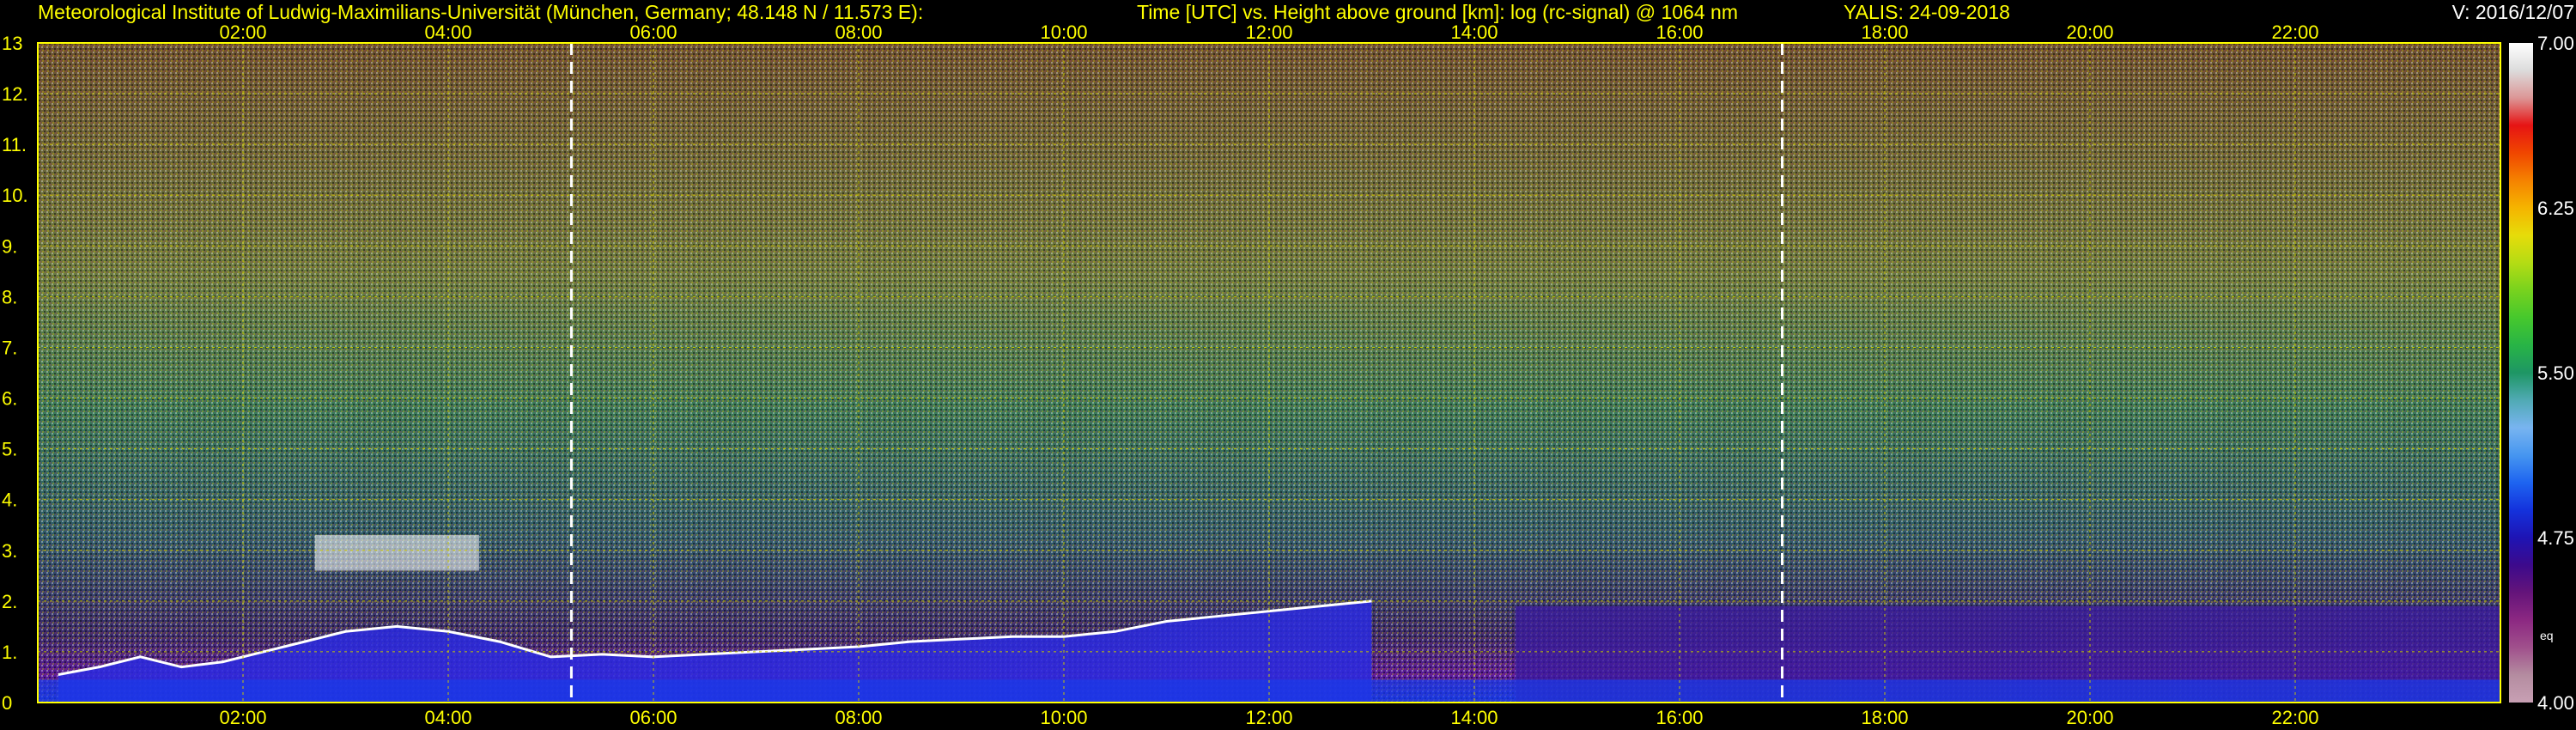  What do you see at coordinates (1679, 717) in the screenshot?
I see `x-tick-label-bottom: 16:00` at bounding box center [1679, 717].